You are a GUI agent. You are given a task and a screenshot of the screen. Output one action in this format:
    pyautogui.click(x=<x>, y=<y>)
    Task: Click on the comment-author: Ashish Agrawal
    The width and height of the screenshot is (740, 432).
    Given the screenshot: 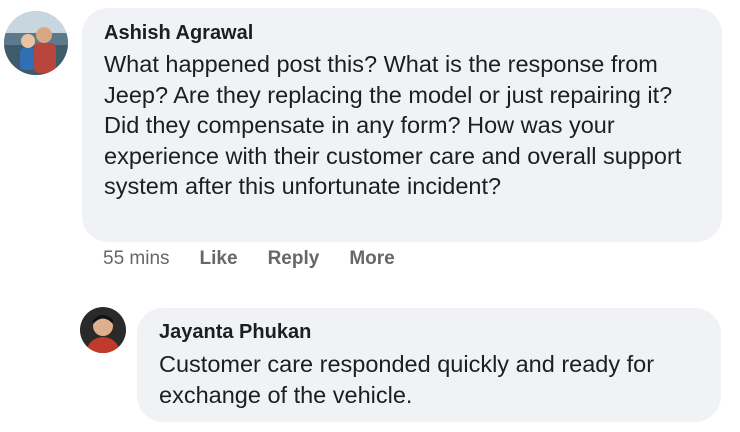 What is the action you would take?
    pyautogui.click(x=403, y=33)
    